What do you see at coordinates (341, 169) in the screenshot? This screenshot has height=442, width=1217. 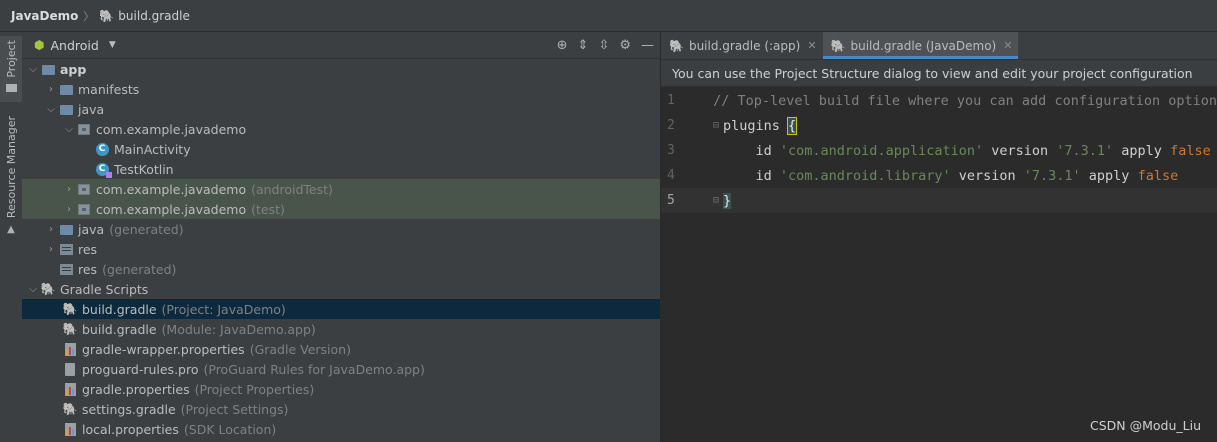 I see `tree-item-testkotlin: C TestKotlin` at bounding box center [341, 169].